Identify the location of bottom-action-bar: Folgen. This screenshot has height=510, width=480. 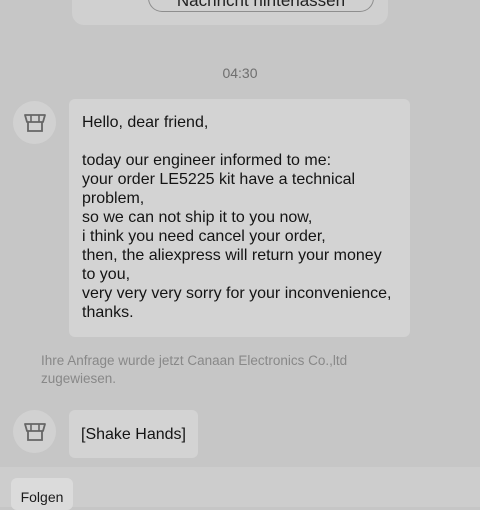
(240, 488).